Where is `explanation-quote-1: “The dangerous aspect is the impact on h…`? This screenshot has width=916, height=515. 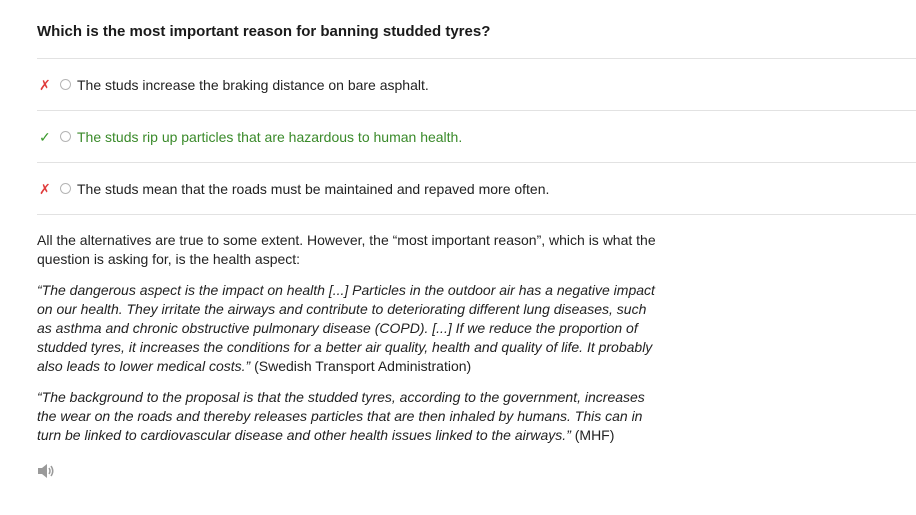
explanation-quote-1: “The dangerous aspect is the impact on h… is located at coordinates (347, 328).